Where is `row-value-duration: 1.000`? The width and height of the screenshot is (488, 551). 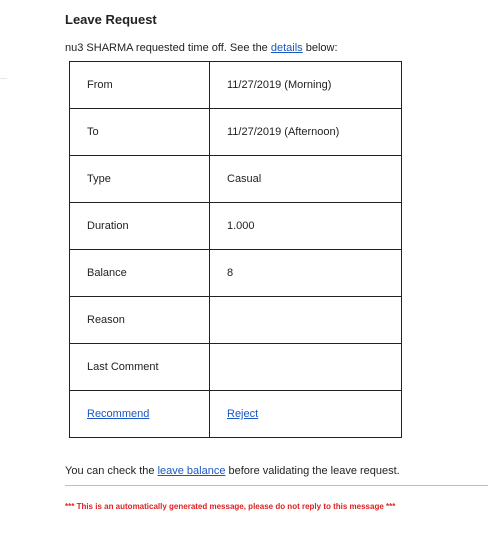 row-value-duration: 1.000 is located at coordinates (305, 226).